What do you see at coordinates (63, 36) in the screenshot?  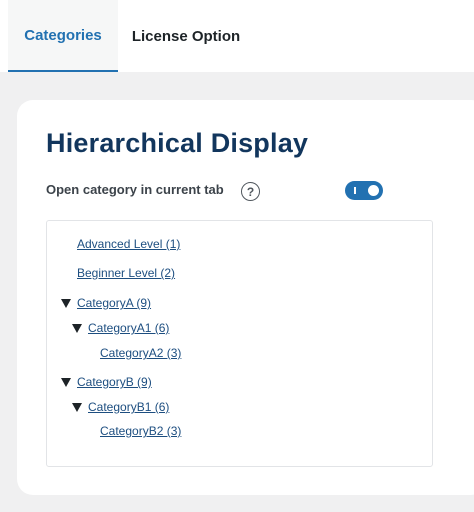 I see `tab-categories: Categories` at bounding box center [63, 36].